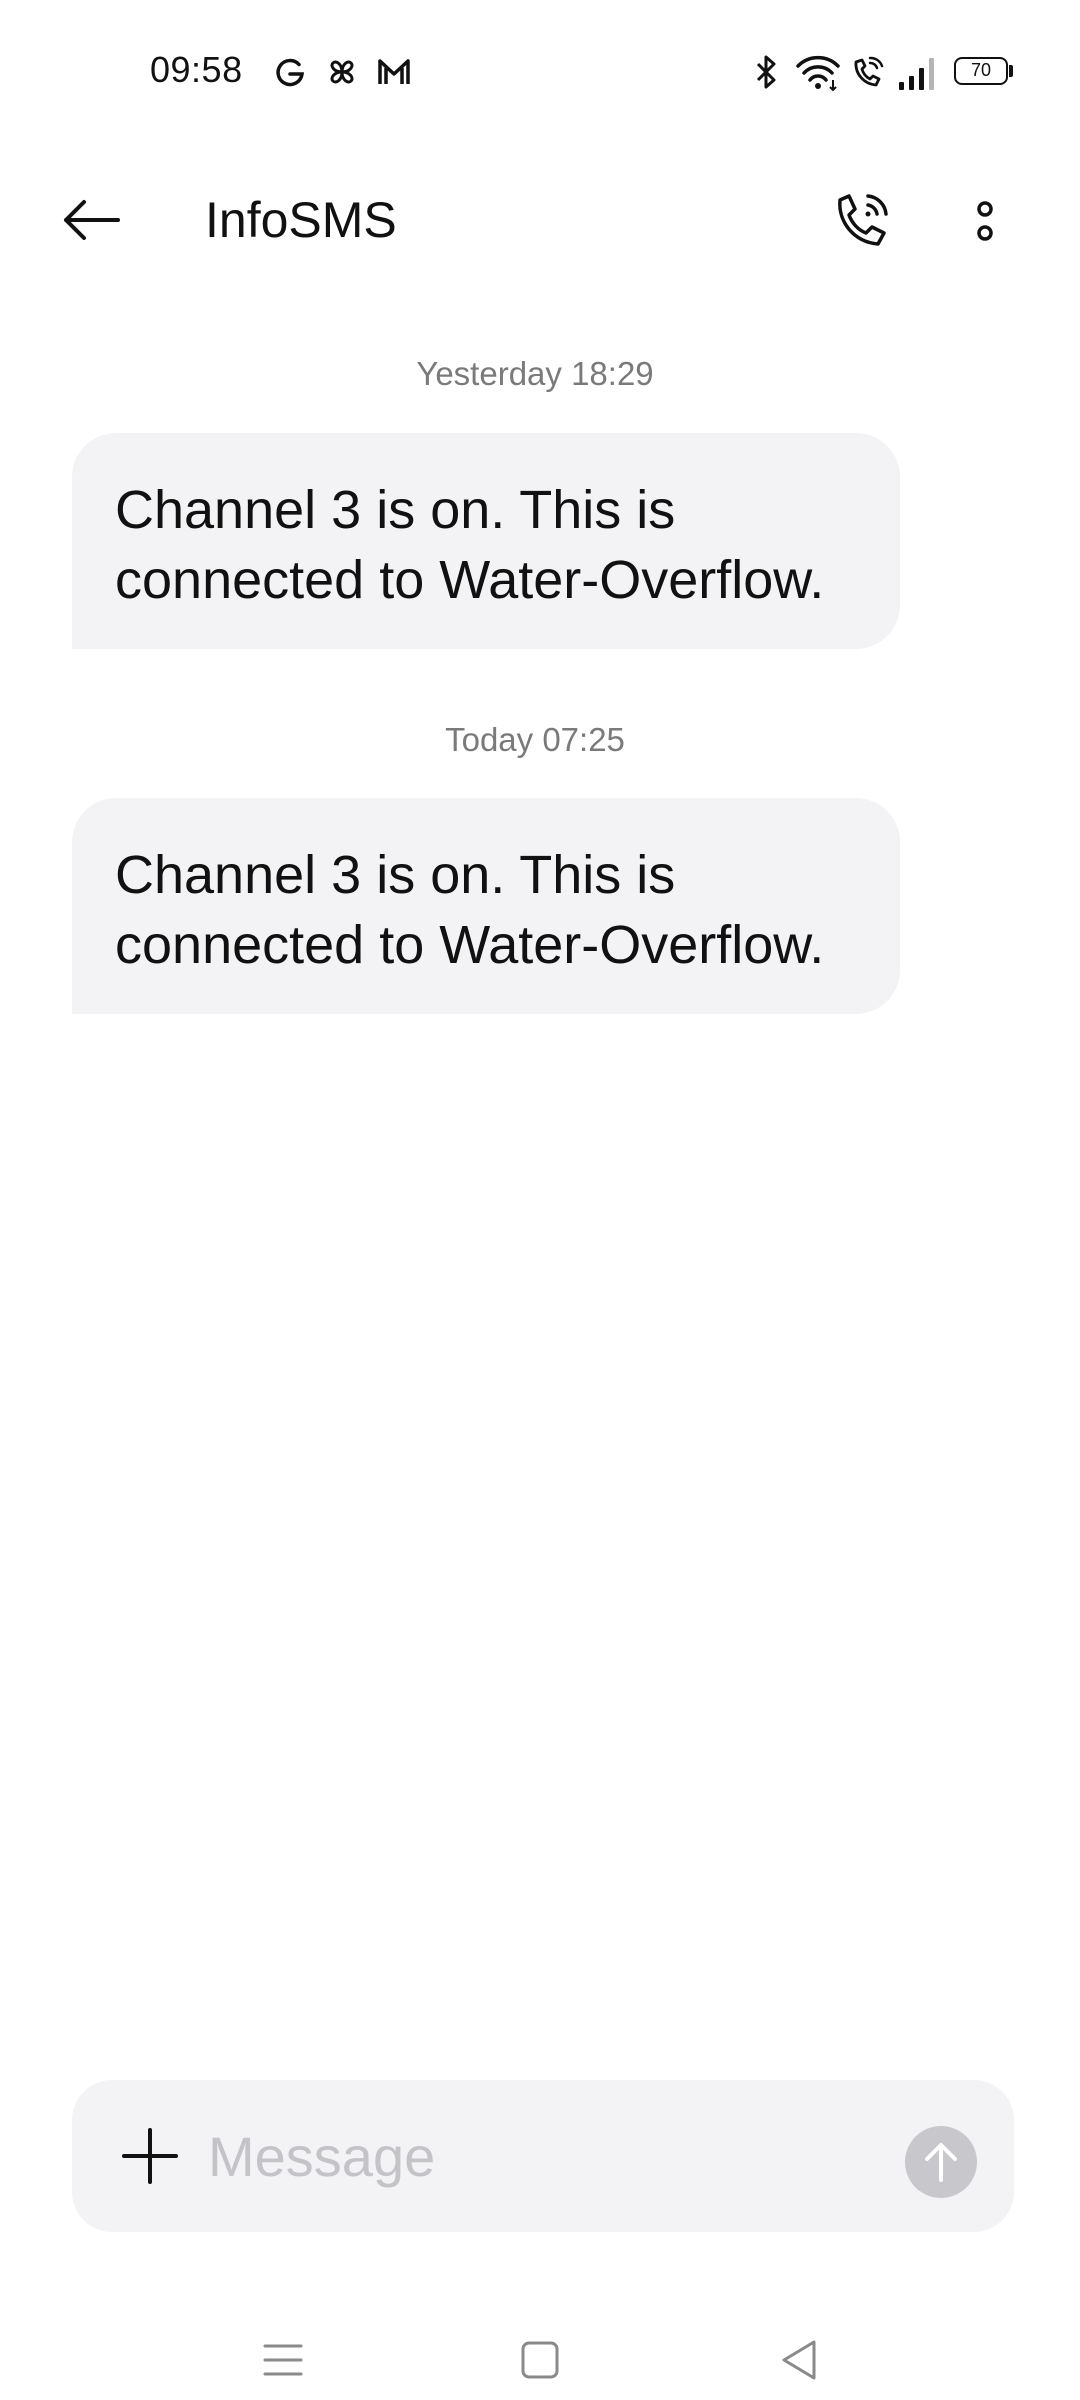 The width and height of the screenshot is (1080, 2400). I want to click on battery-indicator: 70, so click(981, 71).